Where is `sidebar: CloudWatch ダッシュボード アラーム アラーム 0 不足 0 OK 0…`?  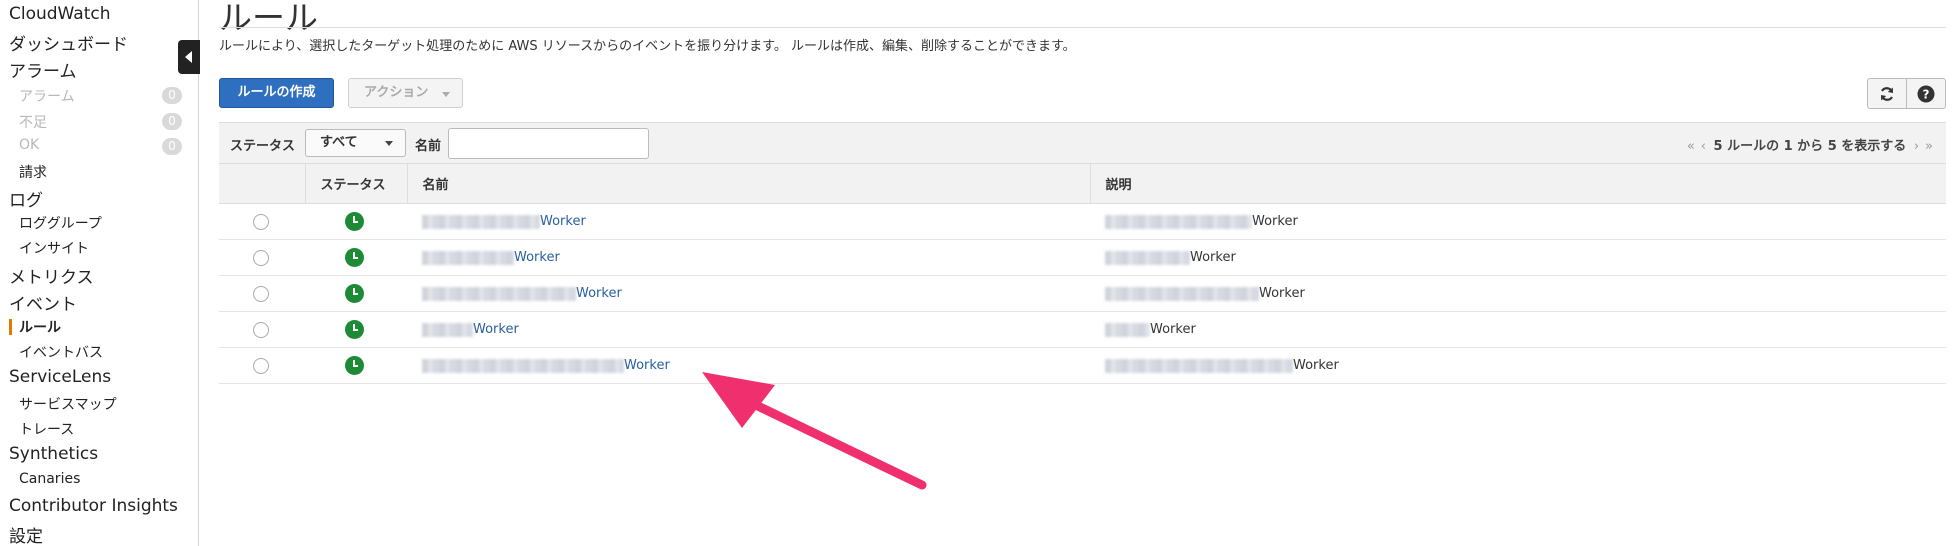 sidebar: CloudWatch ダッシュボード アラーム アラーム 0 不足 0 OK 0… is located at coordinates (99, 273).